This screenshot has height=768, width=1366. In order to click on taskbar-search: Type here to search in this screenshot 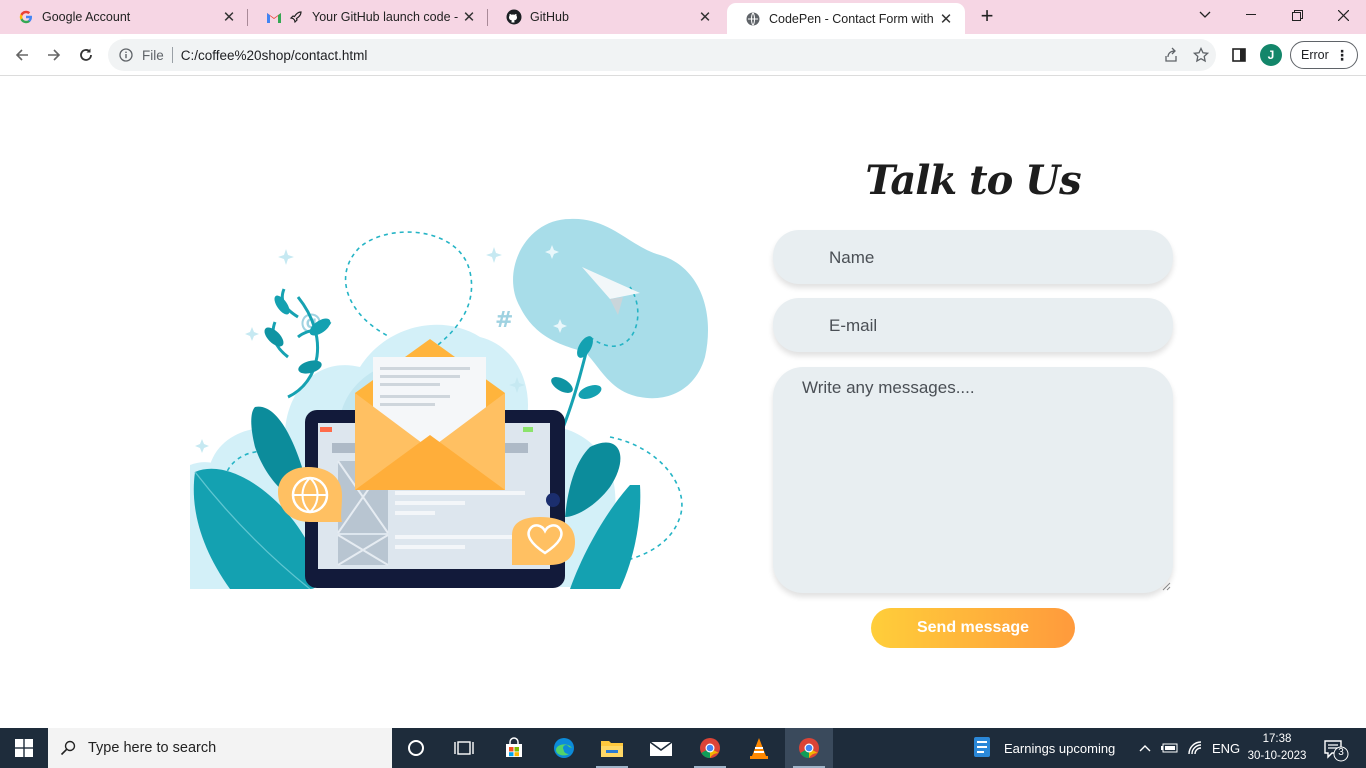, I will do `click(220, 748)`.